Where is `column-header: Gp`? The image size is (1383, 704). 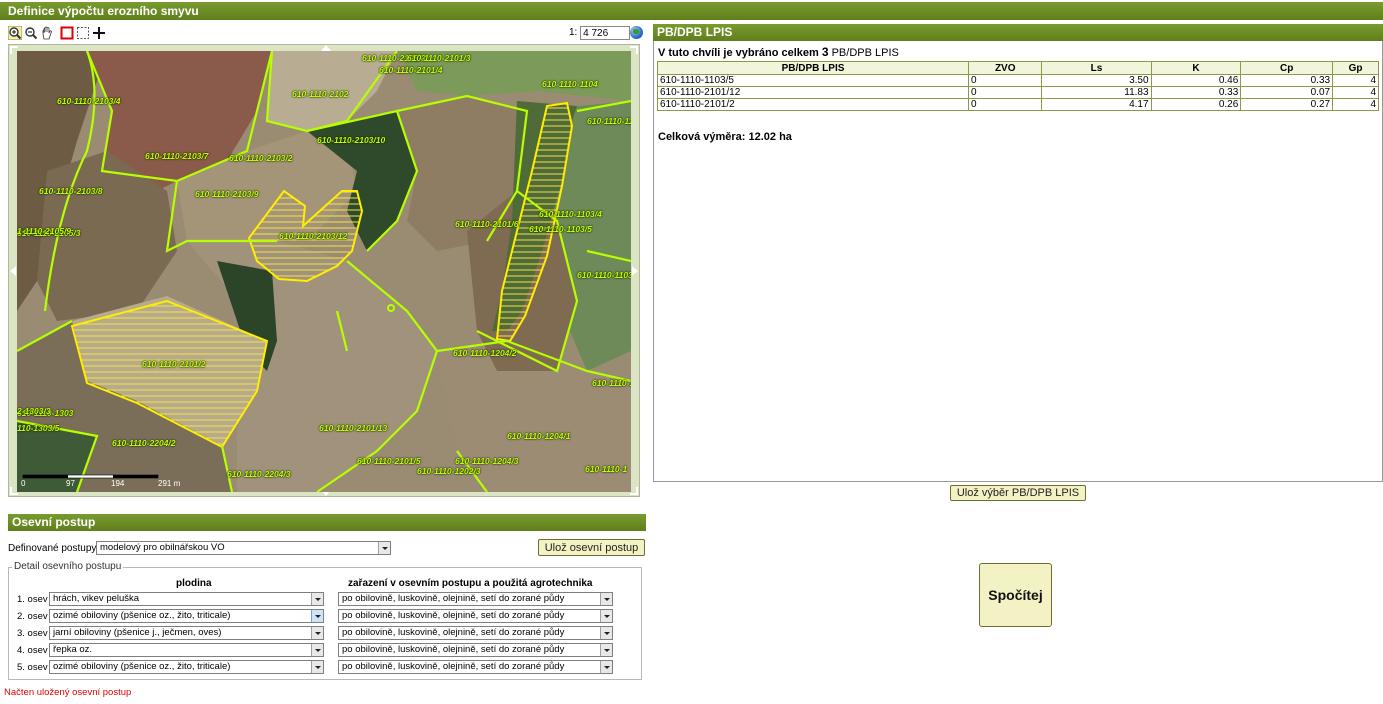 column-header: Gp is located at coordinates (1355, 68).